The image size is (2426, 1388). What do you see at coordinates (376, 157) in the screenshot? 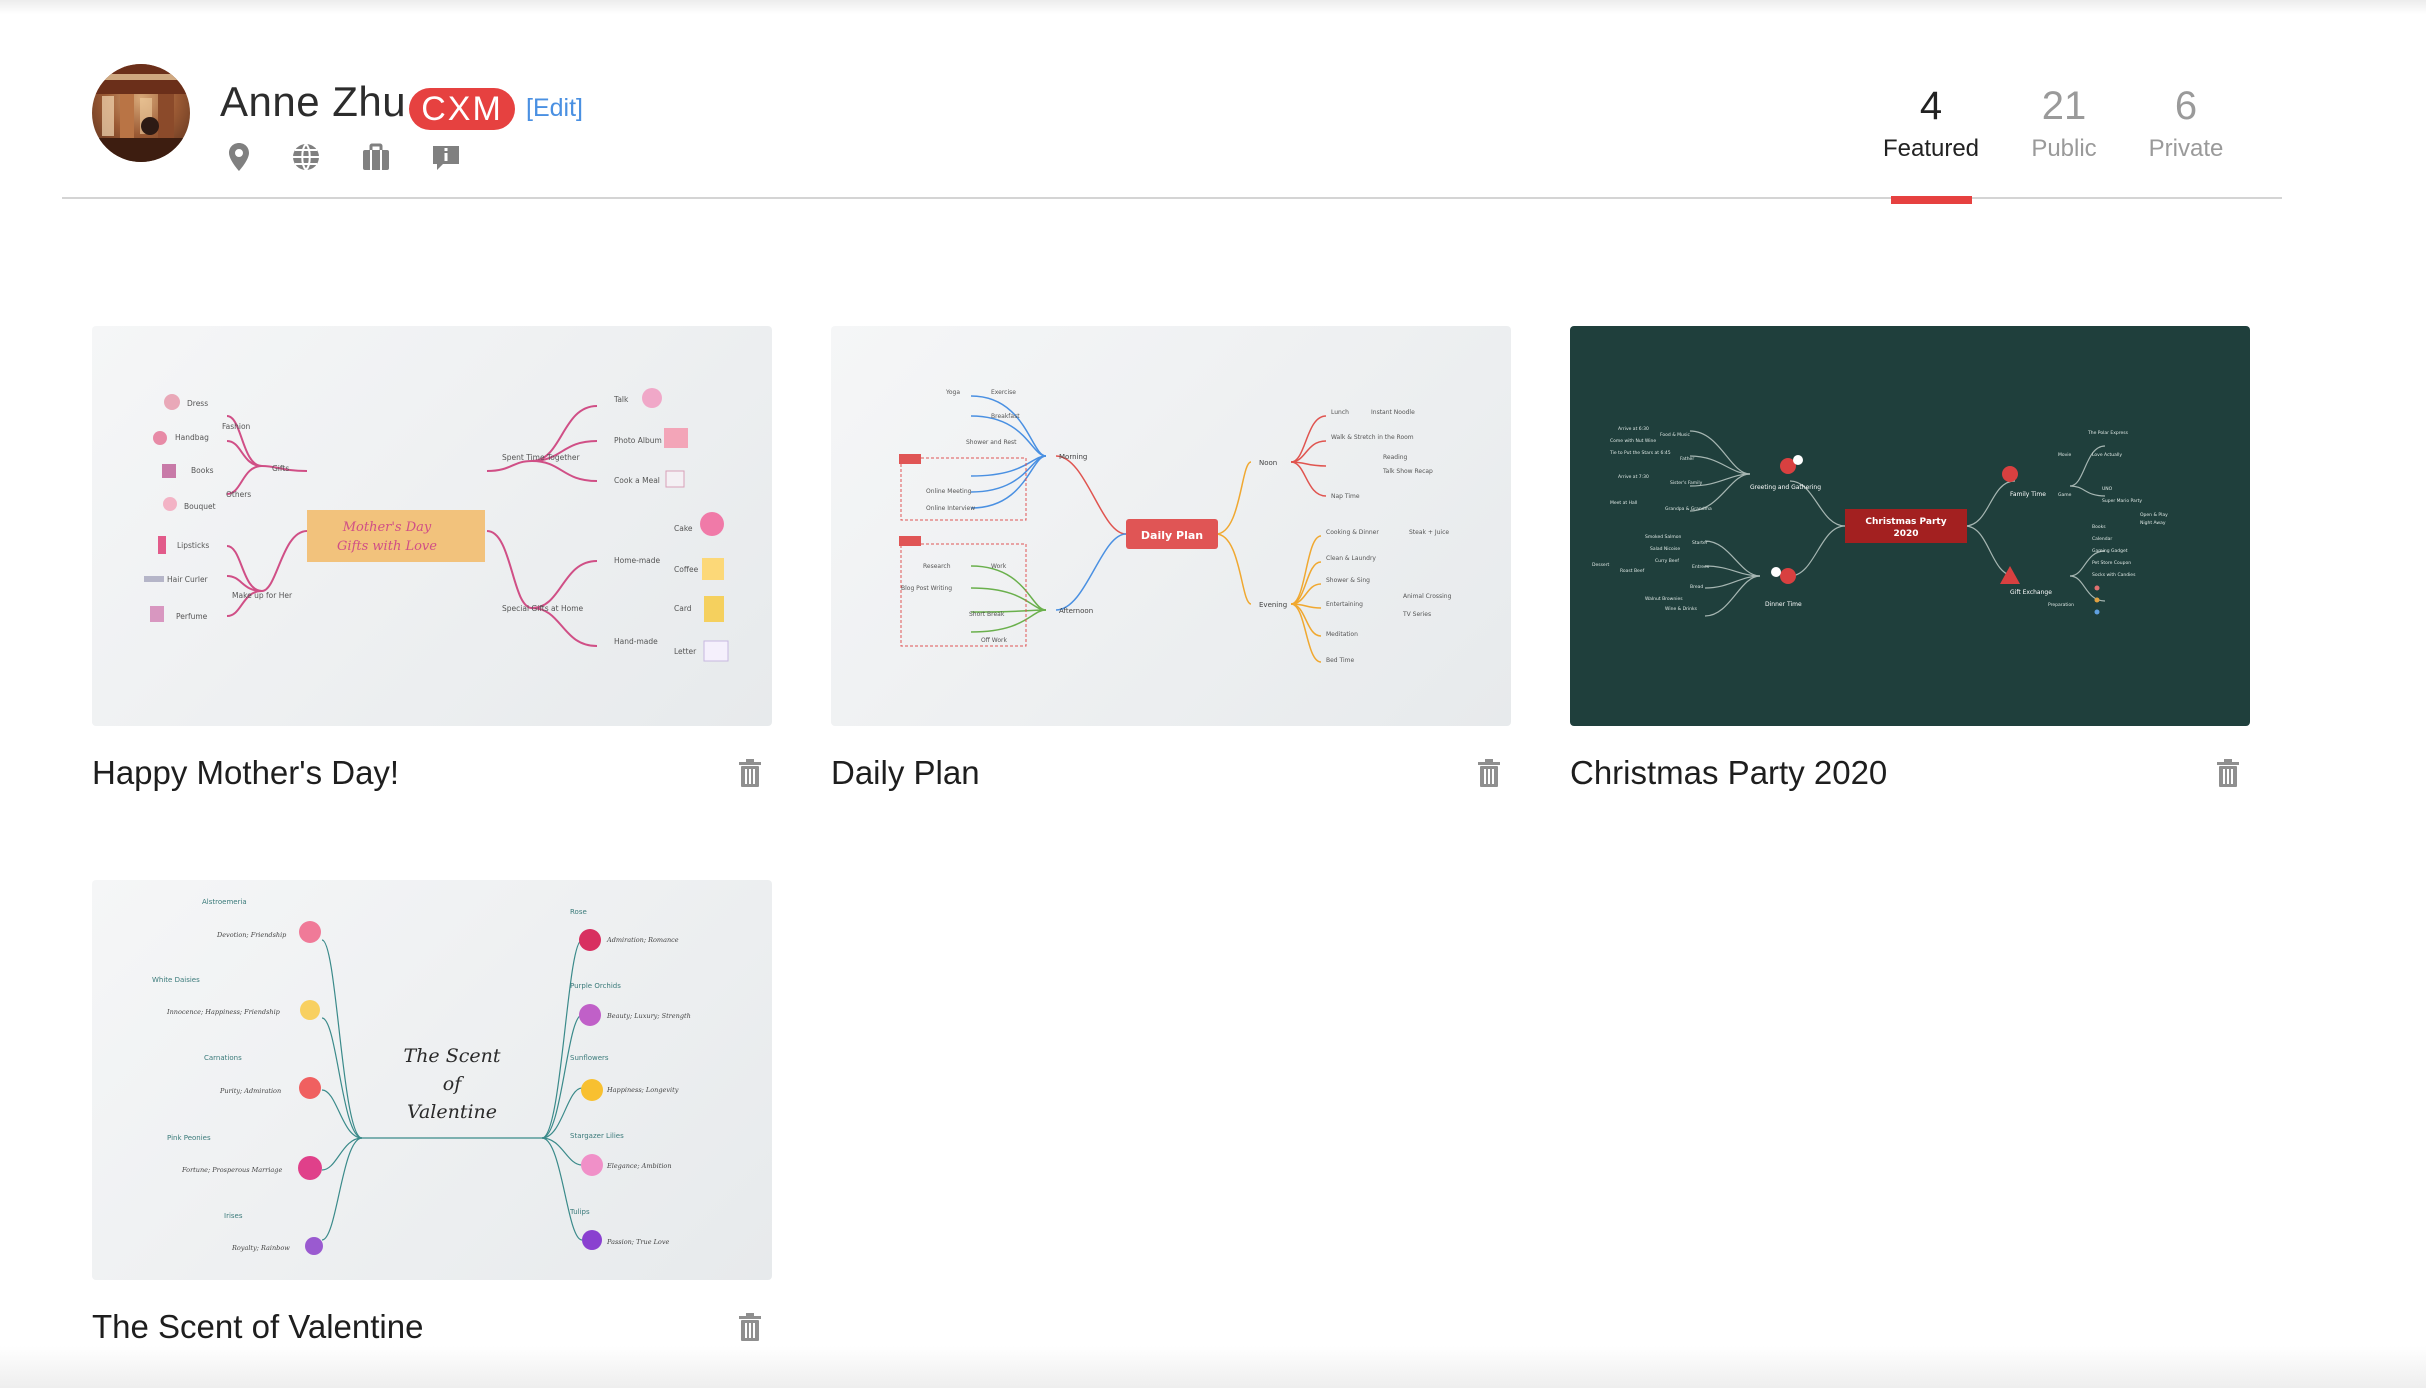
I see `briefcase-icon` at bounding box center [376, 157].